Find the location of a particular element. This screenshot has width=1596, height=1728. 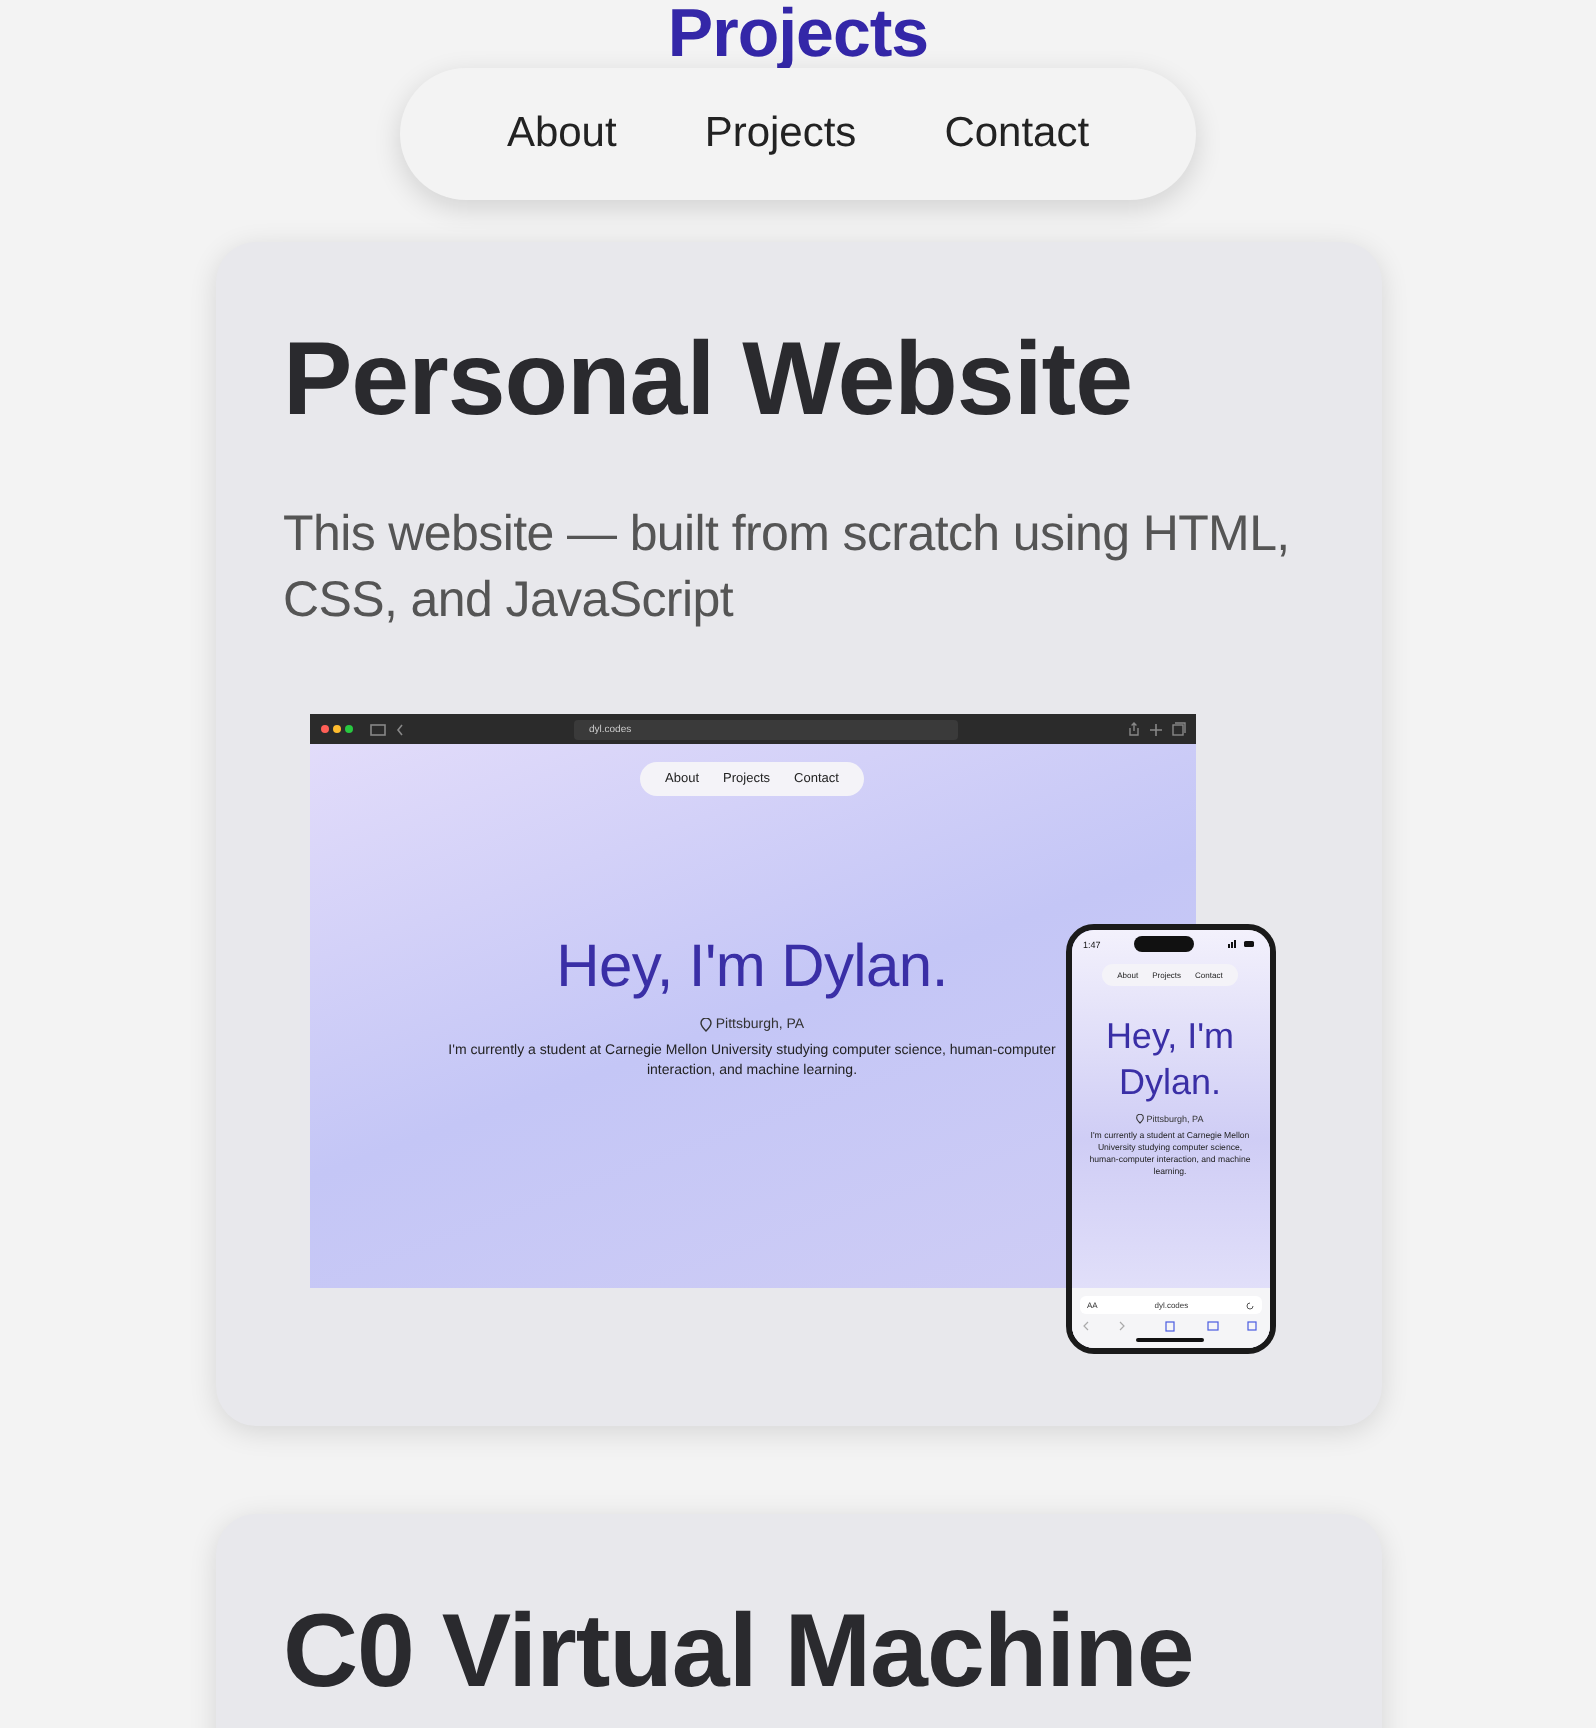

plus-icon is located at coordinates (1155, 729).